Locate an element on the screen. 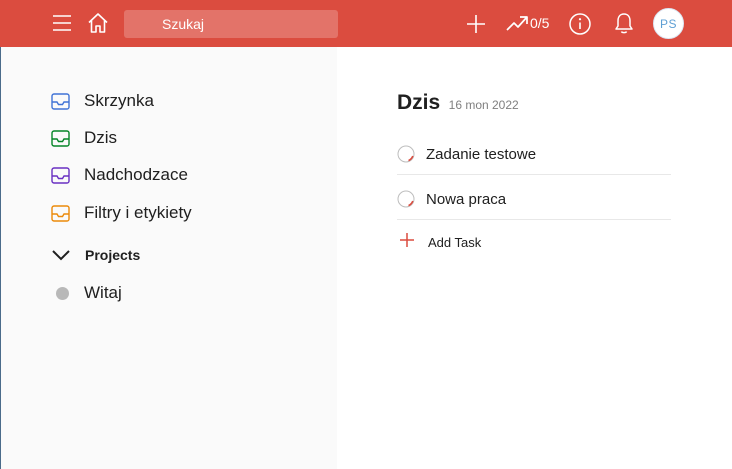 The width and height of the screenshot is (732, 469). task-text: Zadanie testowe is located at coordinates (481, 154).